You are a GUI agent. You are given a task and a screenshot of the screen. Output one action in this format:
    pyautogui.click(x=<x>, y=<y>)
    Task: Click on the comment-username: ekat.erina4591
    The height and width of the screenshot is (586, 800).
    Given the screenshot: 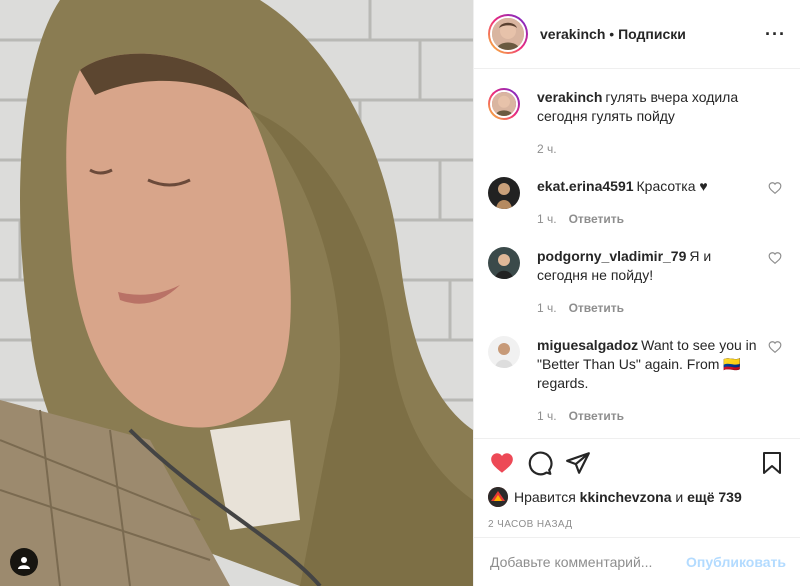 What is the action you would take?
    pyautogui.click(x=585, y=186)
    